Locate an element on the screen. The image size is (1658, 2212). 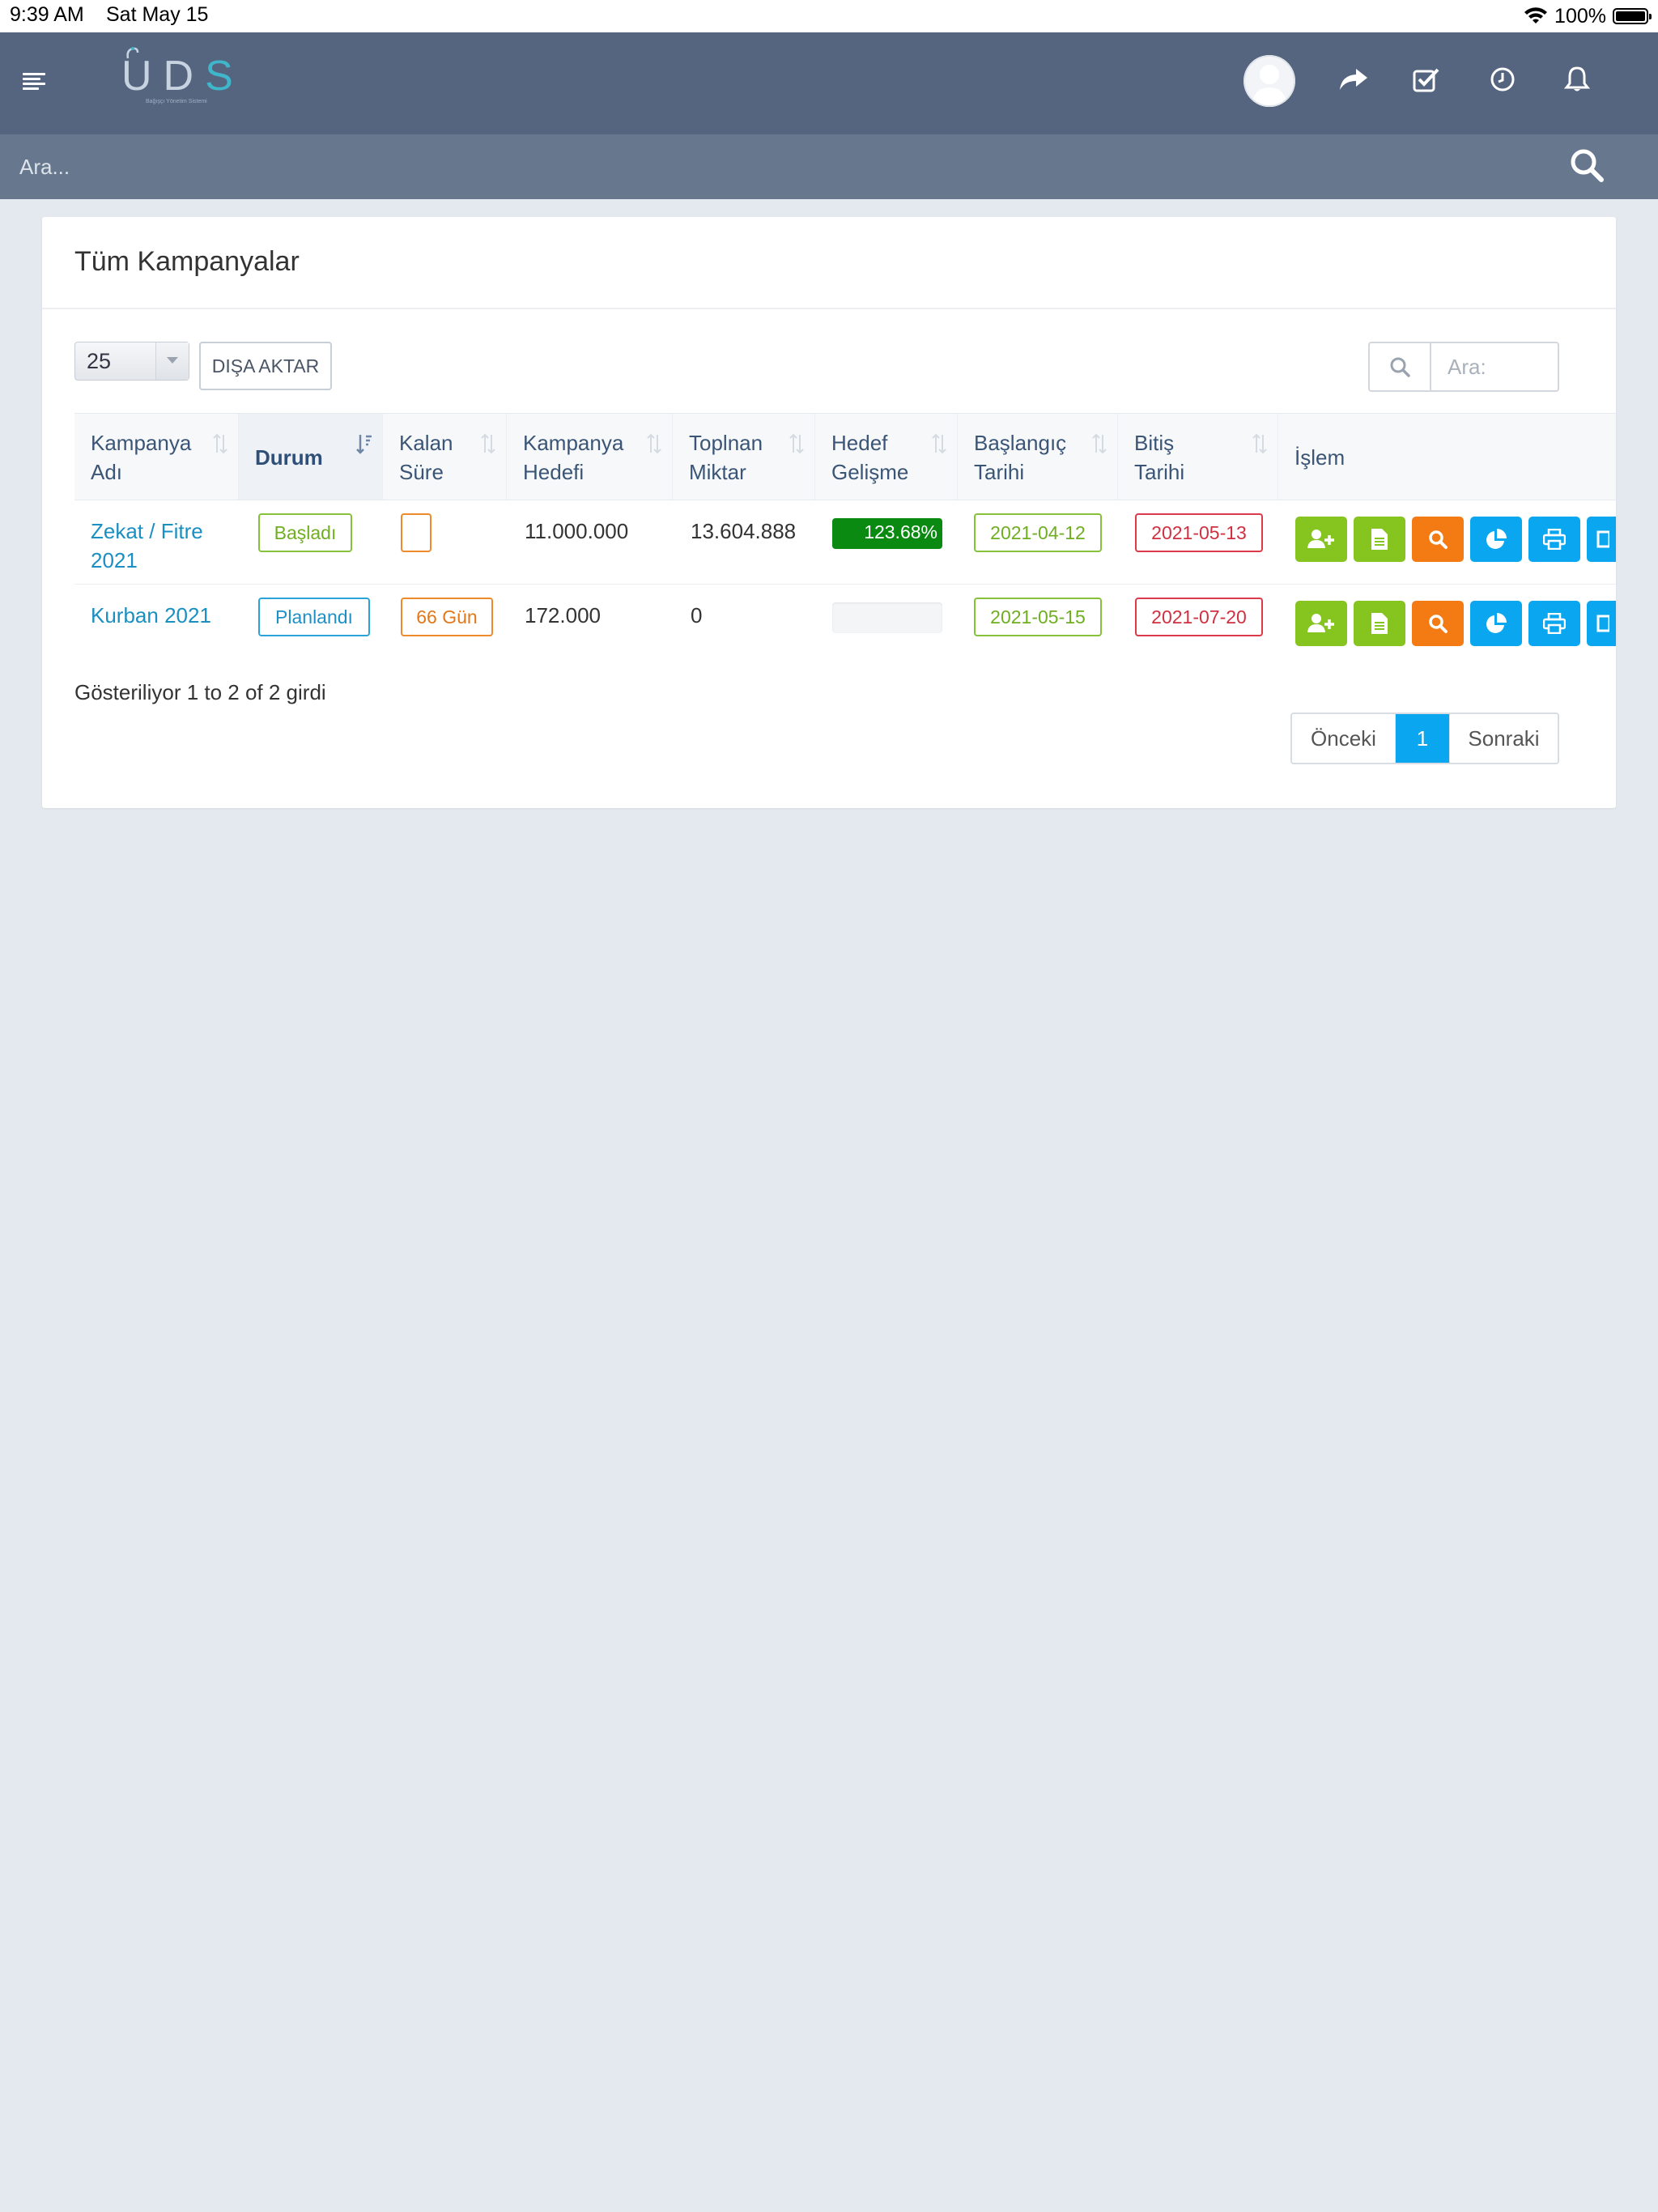
status-badge: Başladı is located at coordinates (305, 532).